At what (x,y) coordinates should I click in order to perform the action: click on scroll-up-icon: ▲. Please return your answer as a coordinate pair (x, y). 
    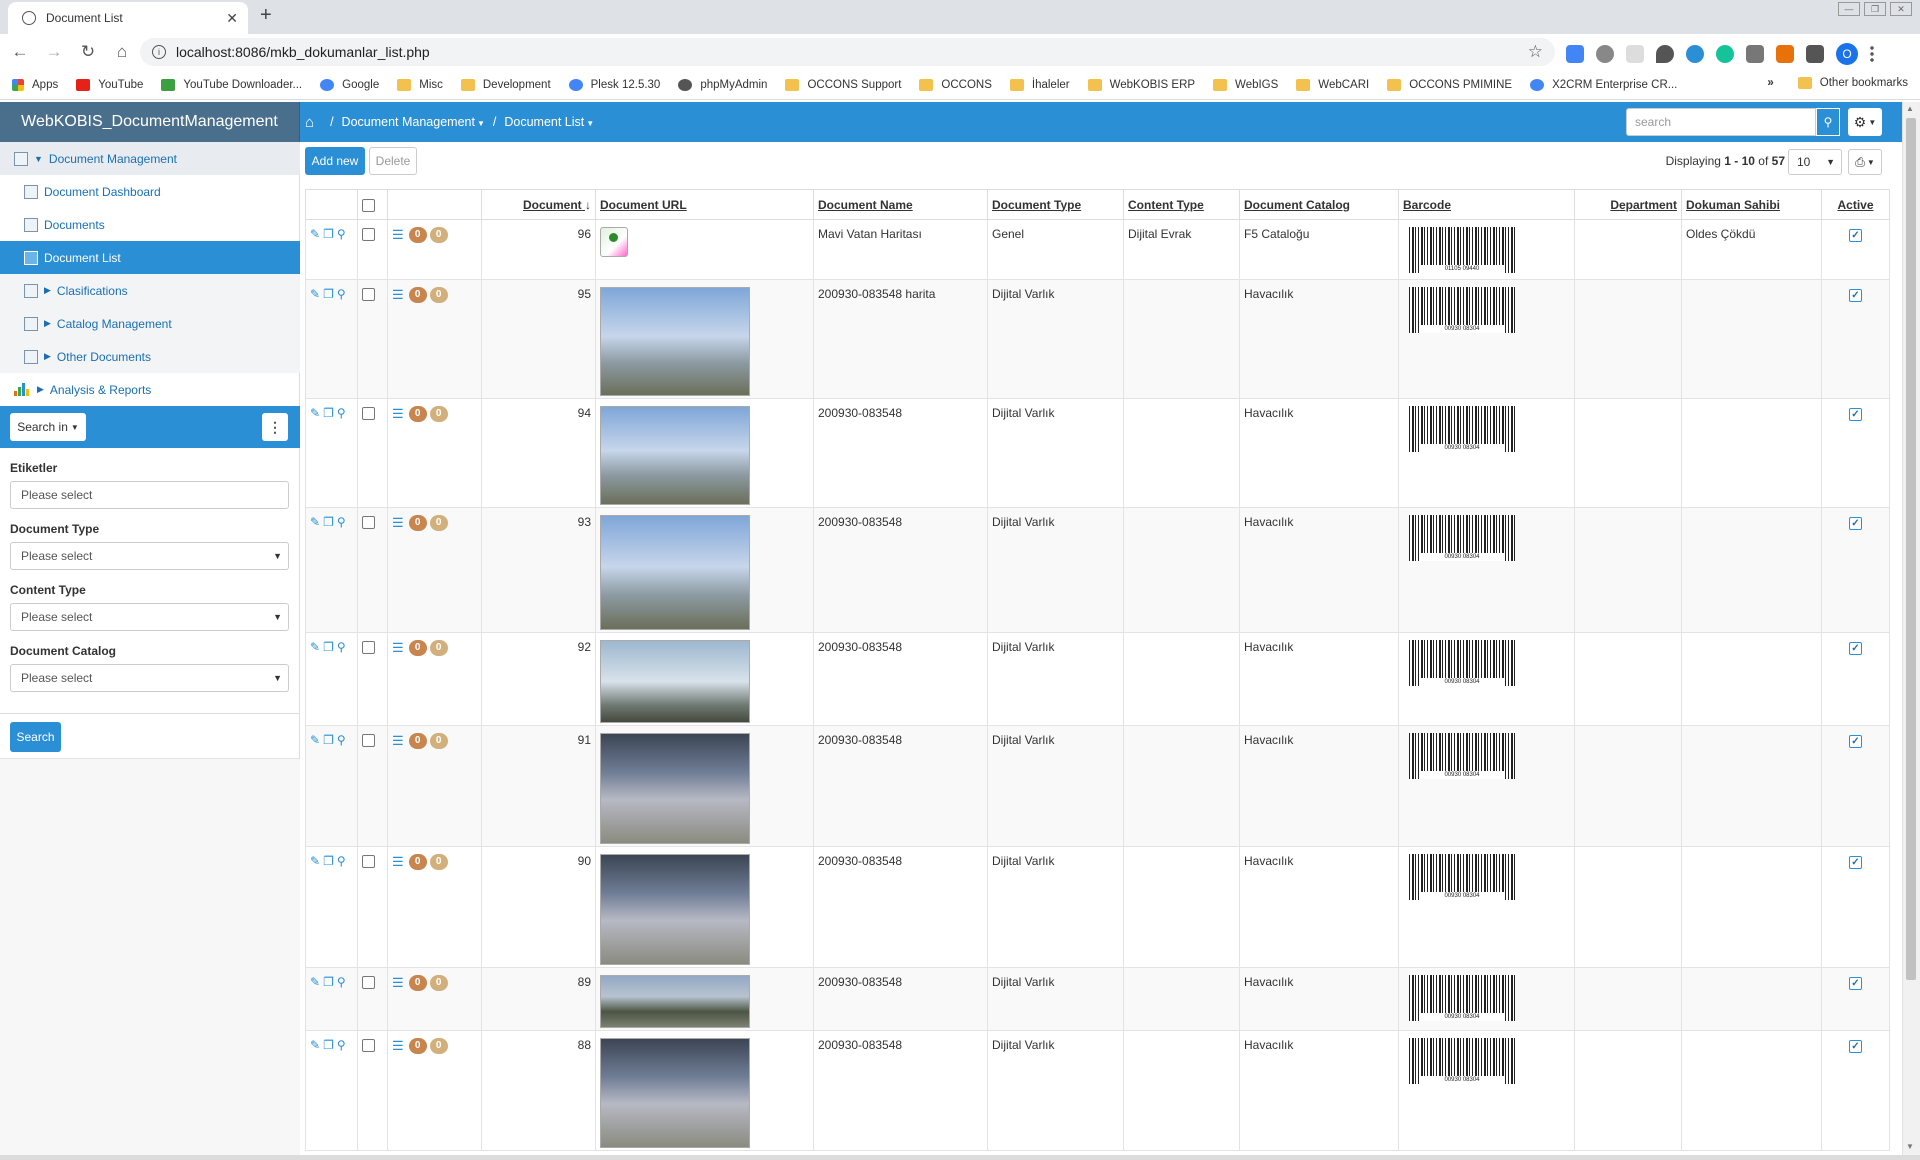
    Looking at the image, I should click on (1910, 108).